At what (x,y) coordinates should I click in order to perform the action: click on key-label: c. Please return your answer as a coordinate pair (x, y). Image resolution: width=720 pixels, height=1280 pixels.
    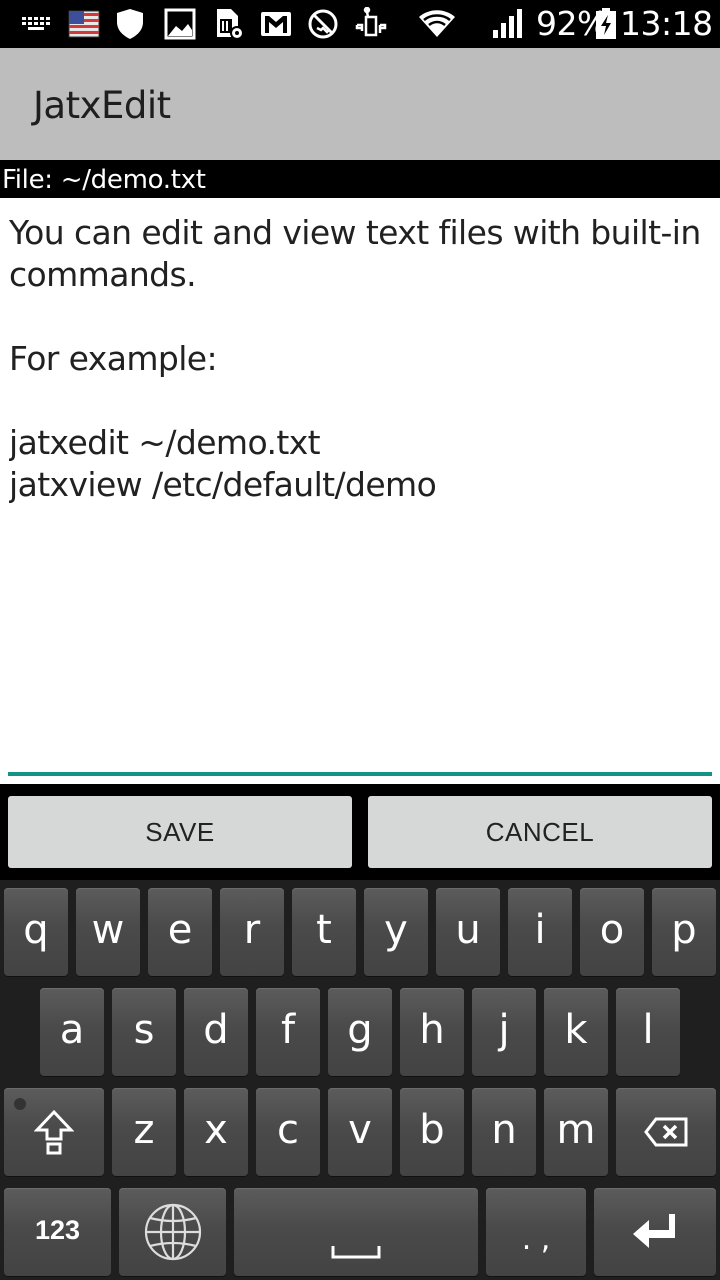
    Looking at the image, I should click on (288, 1130).